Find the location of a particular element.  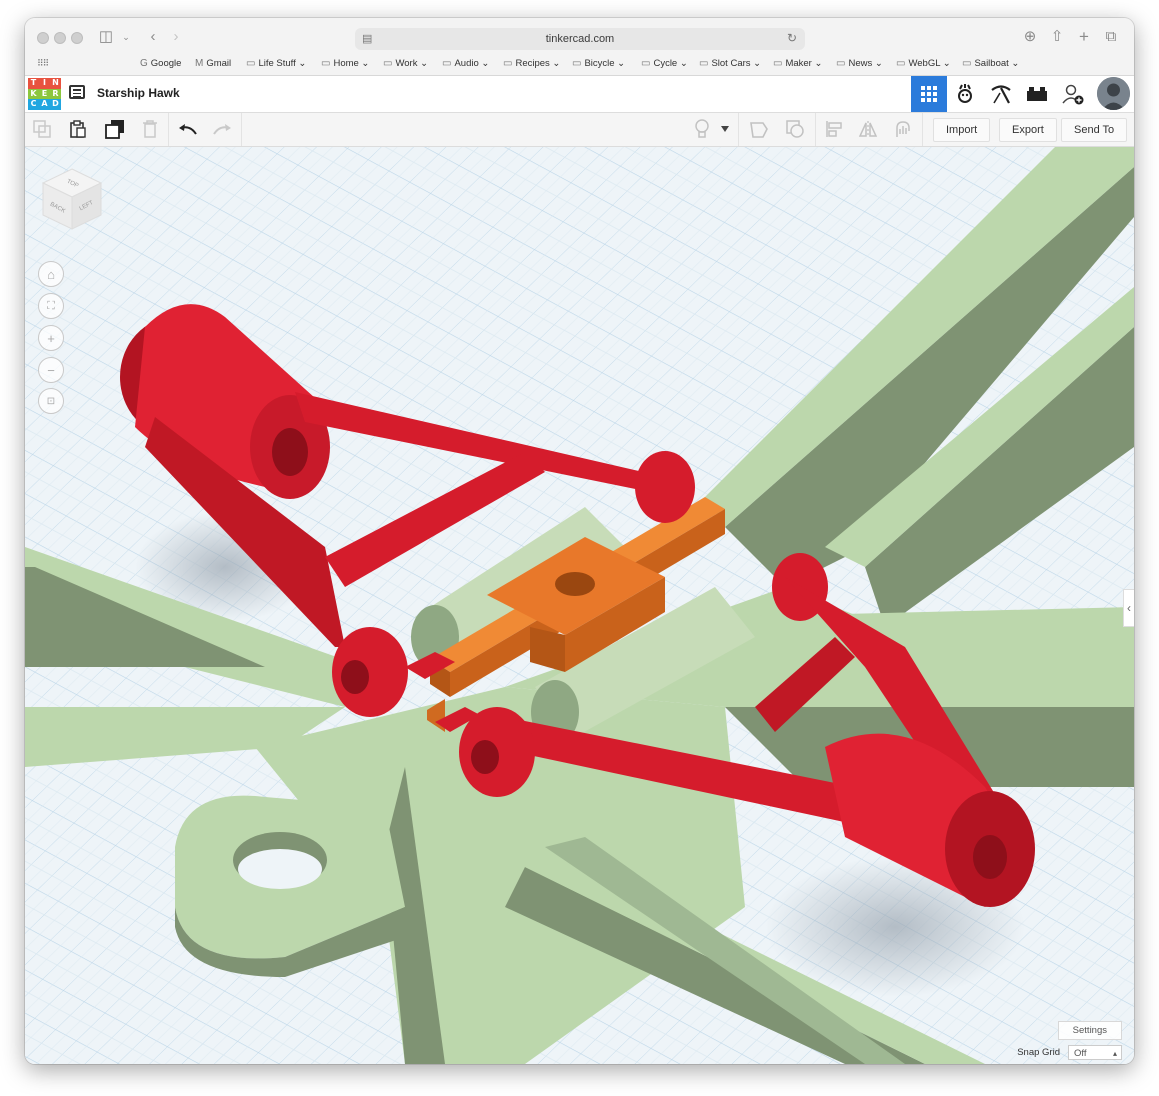

mirror-button is located at coordinates (868, 129).